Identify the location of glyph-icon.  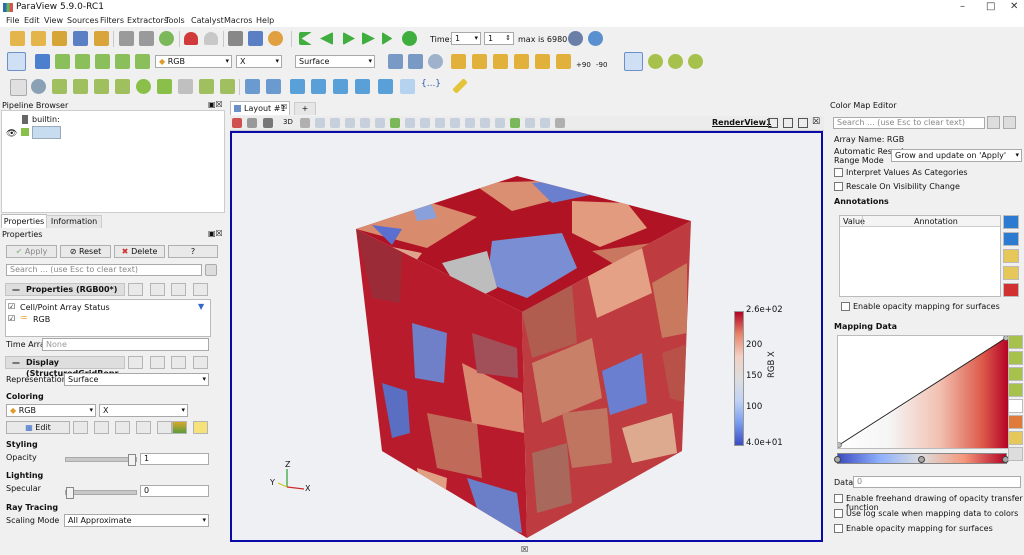
(143, 86).